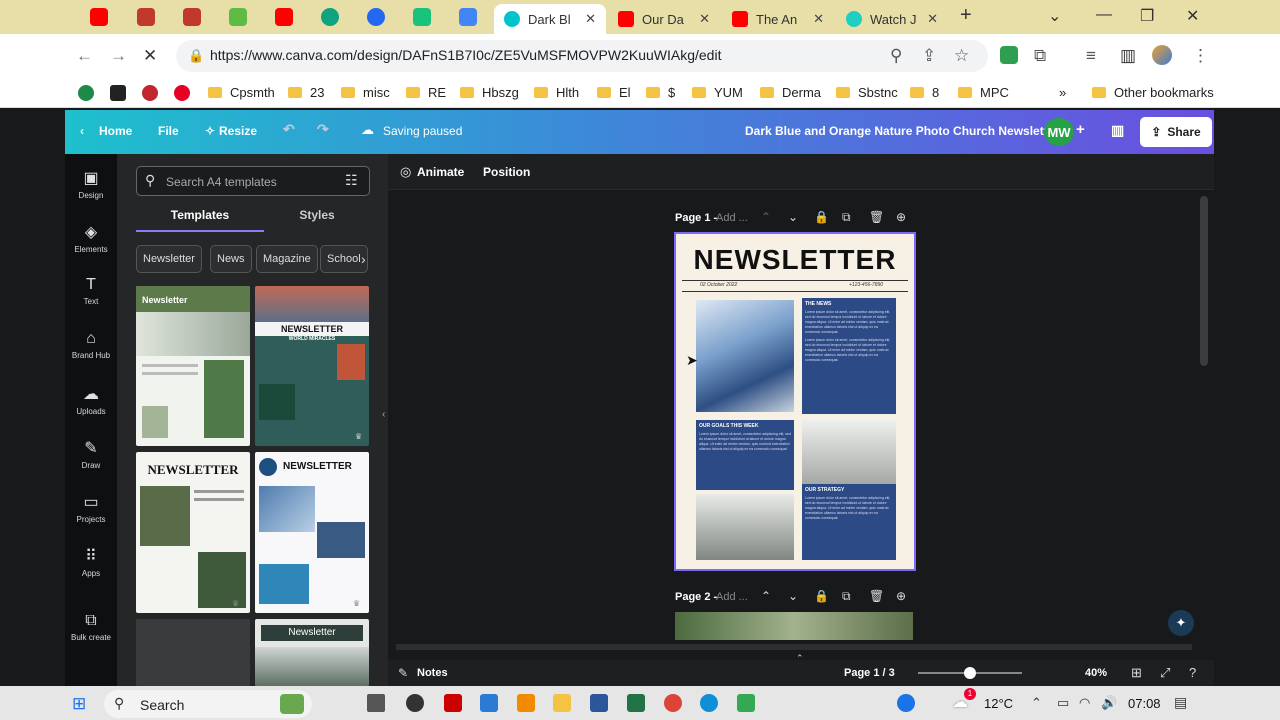 This screenshot has height=720, width=1280. What do you see at coordinates (1165, 673) in the screenshot?
I see `fullscreen-icon: ⤢` at bounding box center [1165, 673].